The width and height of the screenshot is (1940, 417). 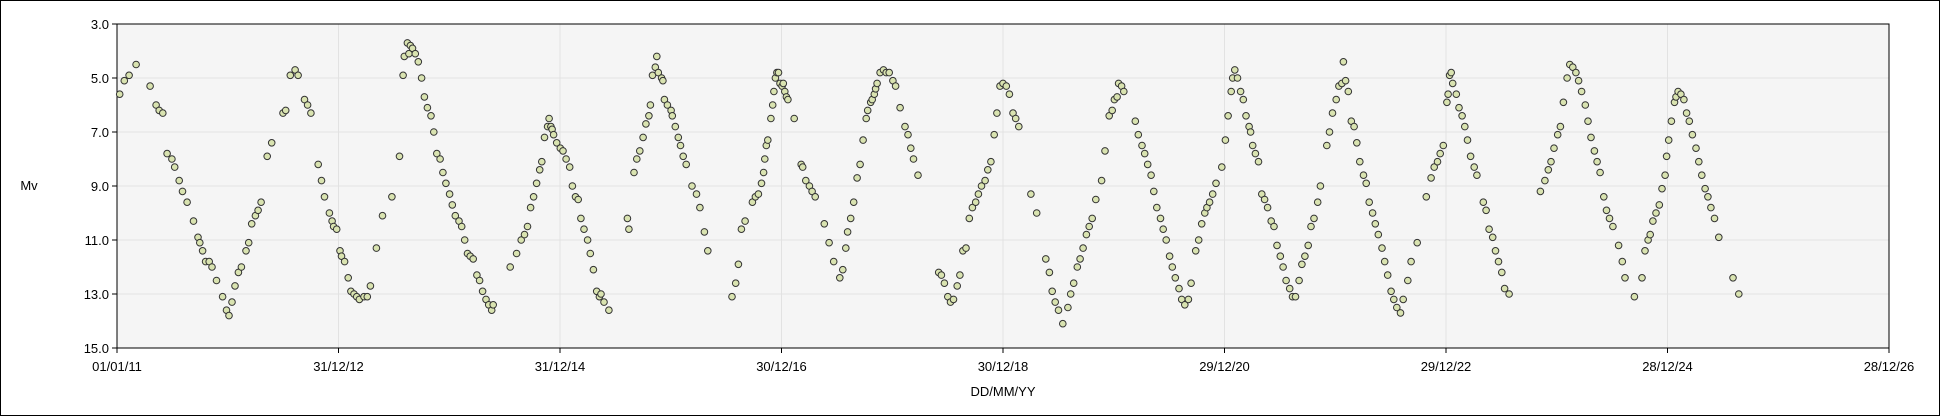 I want to click on y-tick-label: 15.0, so click(x=96, y=348).